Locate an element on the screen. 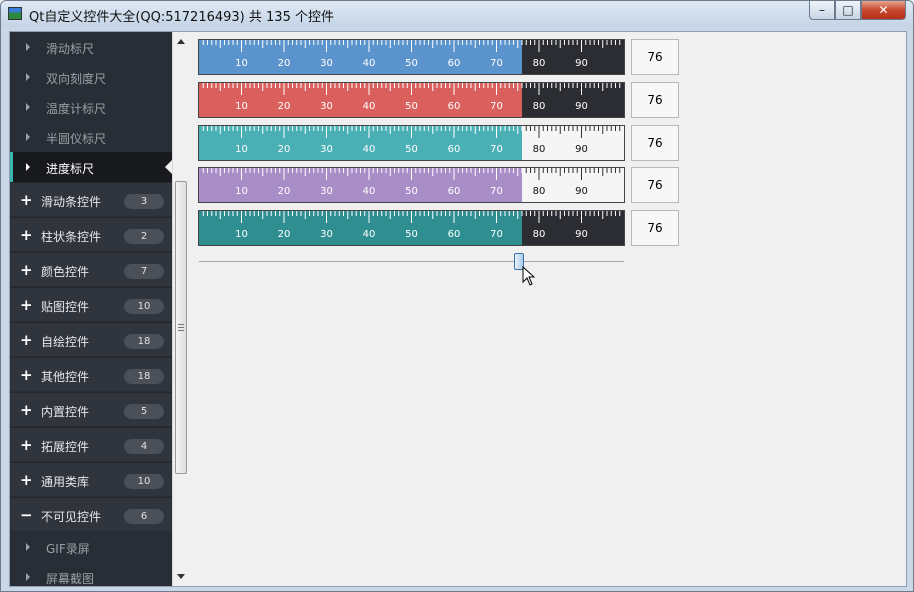 The image size is (914, 592). sidebar-subitem-progress-ruler: 进度标尺 is located at coordinates (91, 167).